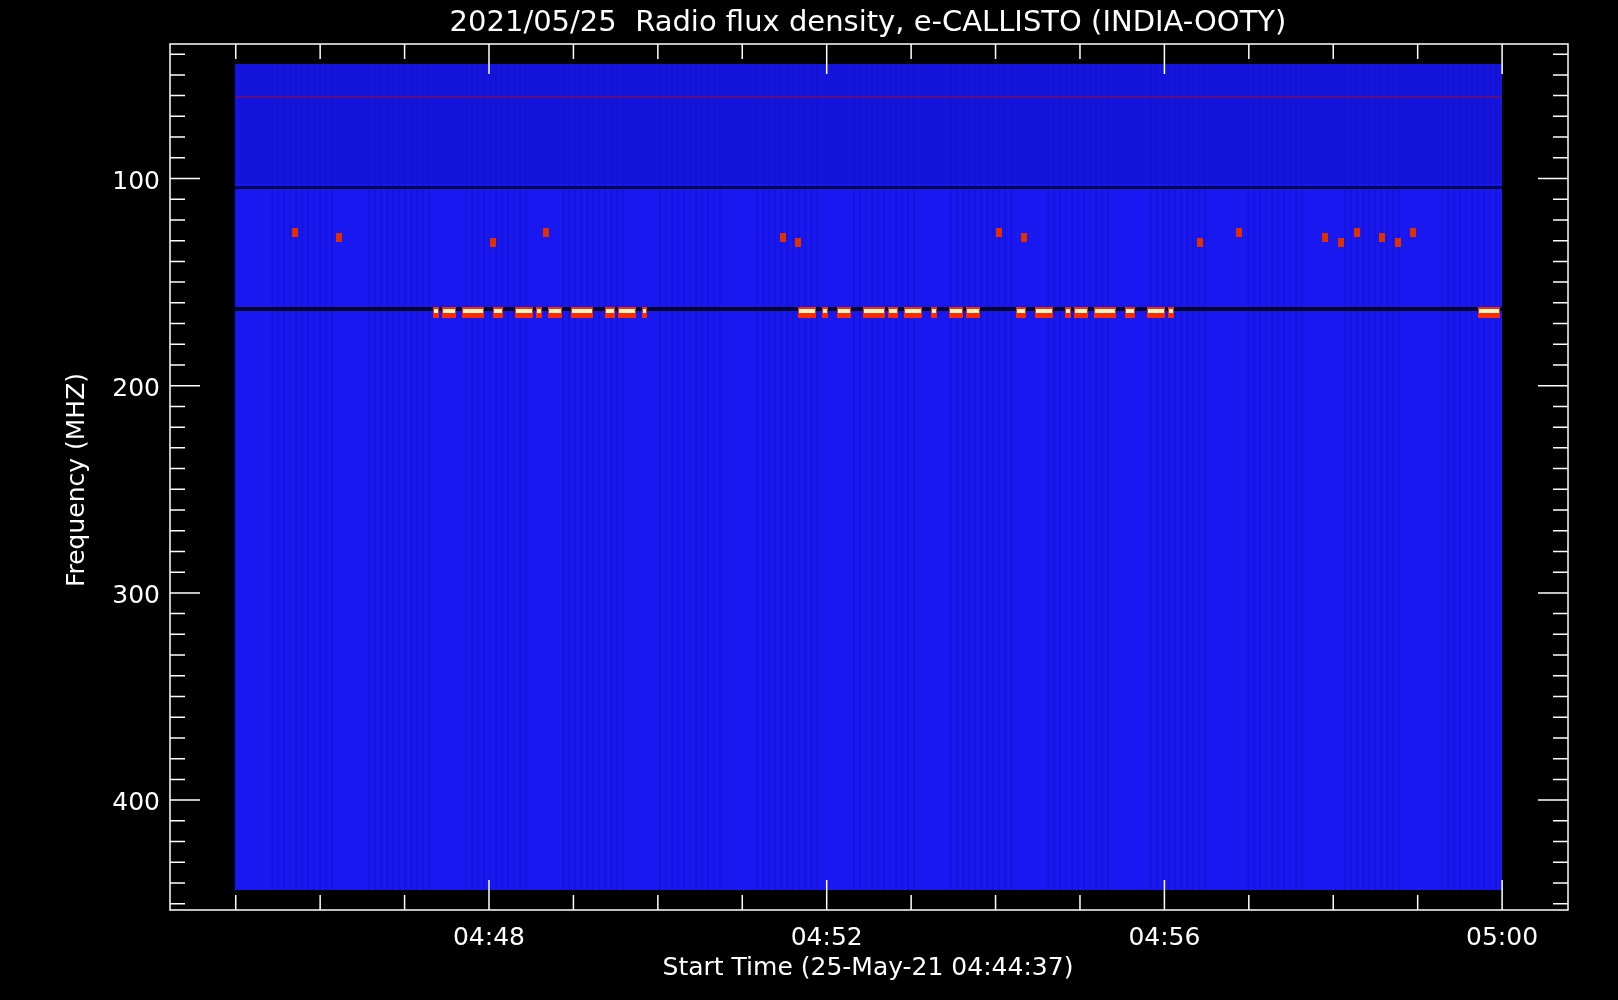 Image resolution: width=1618 pixels, height=1000 pixels. What do you see at coordinates (136, 594) in the screenshot?
I see `axis-tick-label: 300` at bounding box center [136, 594].